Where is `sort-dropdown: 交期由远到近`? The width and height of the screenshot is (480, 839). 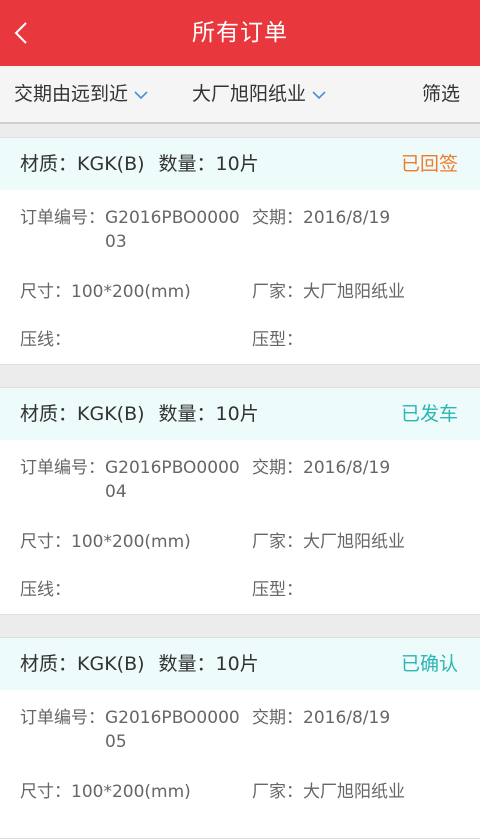 sort-dropdown: 交期由远到近 is located at coordinates (81, 94).